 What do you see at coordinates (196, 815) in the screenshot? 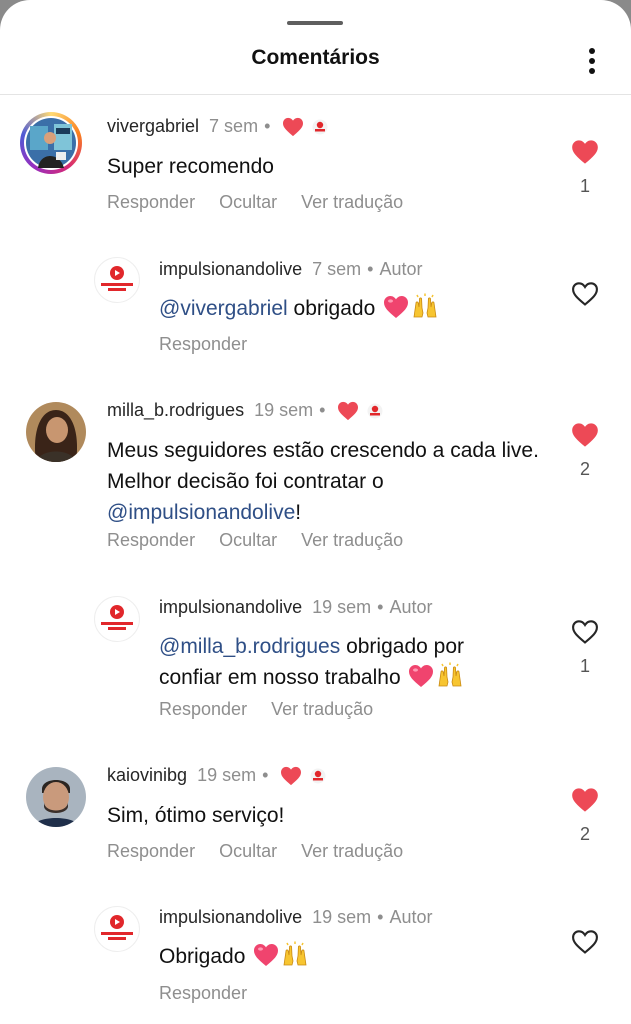
I see `comment-text: Sim, ótimo serviço!` at bounding box center [196, 815].